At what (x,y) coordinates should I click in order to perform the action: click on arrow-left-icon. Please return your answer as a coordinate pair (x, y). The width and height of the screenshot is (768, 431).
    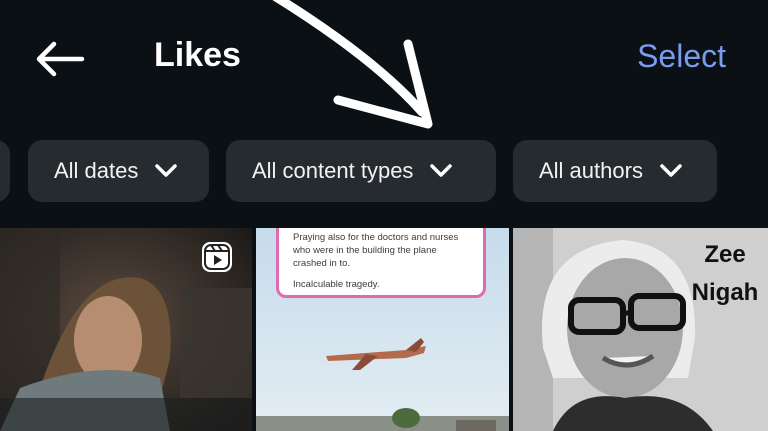
    Looking at the image, I should click on (60, 59).